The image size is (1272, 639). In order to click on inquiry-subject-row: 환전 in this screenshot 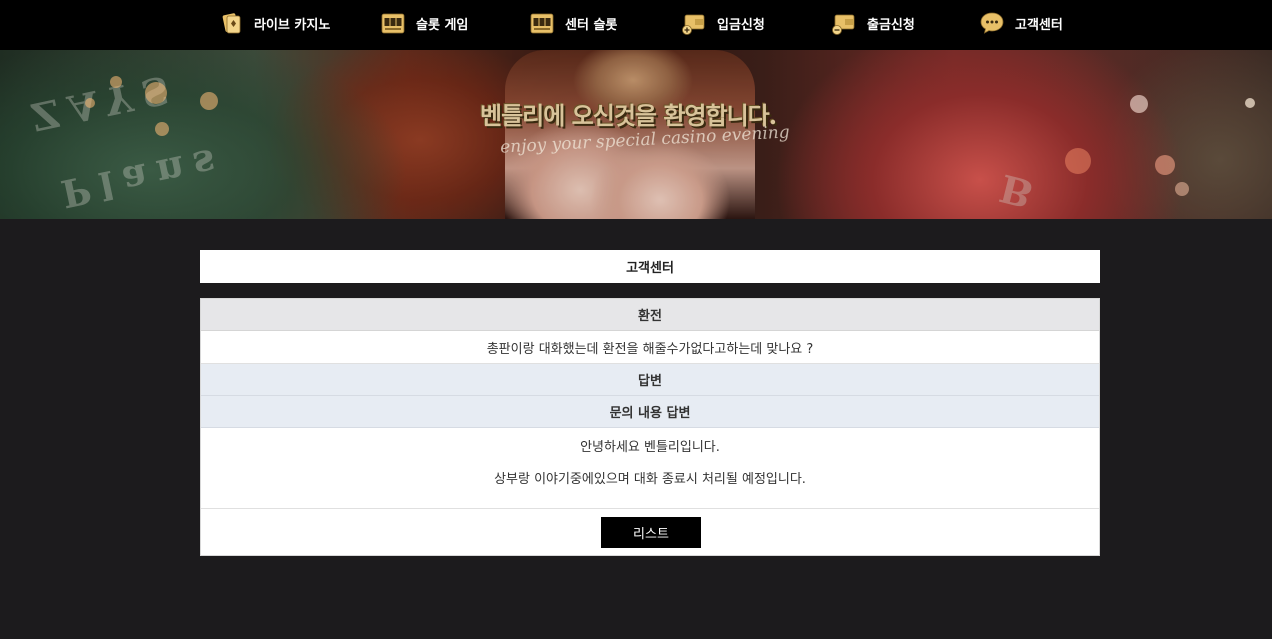, I will do `click(650, 315)`.